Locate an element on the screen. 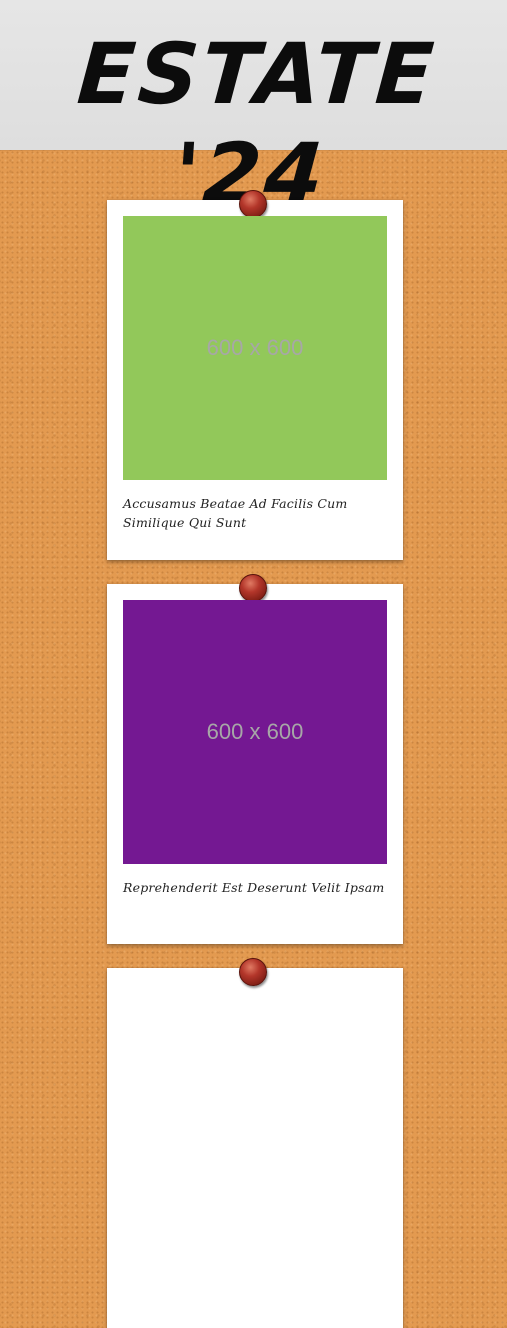 The height and width of the screenshot is (1328, 507). photo-caption: Reprehenderit Est Deserunt Velit Ipsam is located at coordinates (254, 887).